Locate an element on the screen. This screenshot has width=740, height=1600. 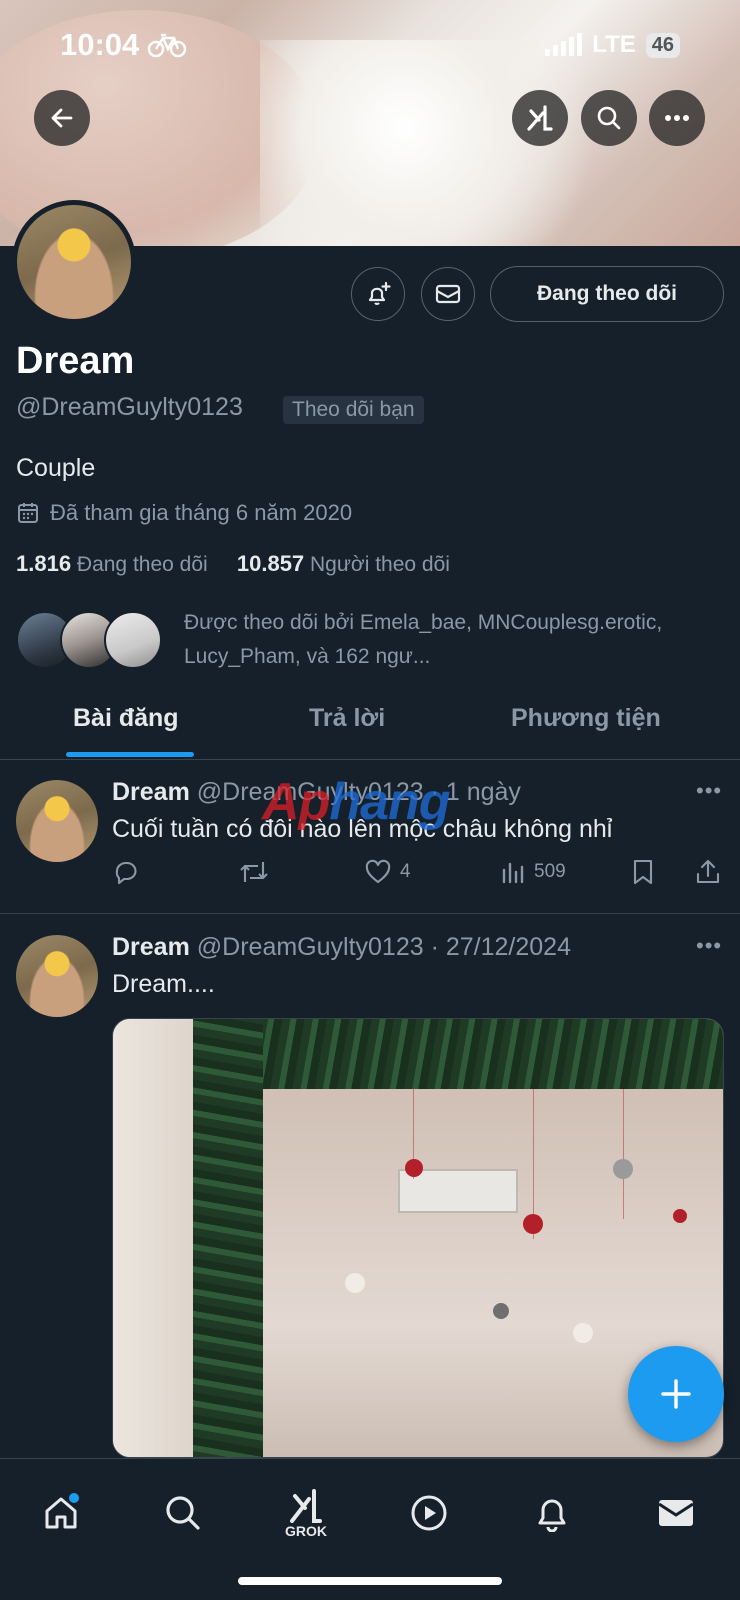
following-stat: 1.816 Đang theo dõi is located at coordinates (112, 563).